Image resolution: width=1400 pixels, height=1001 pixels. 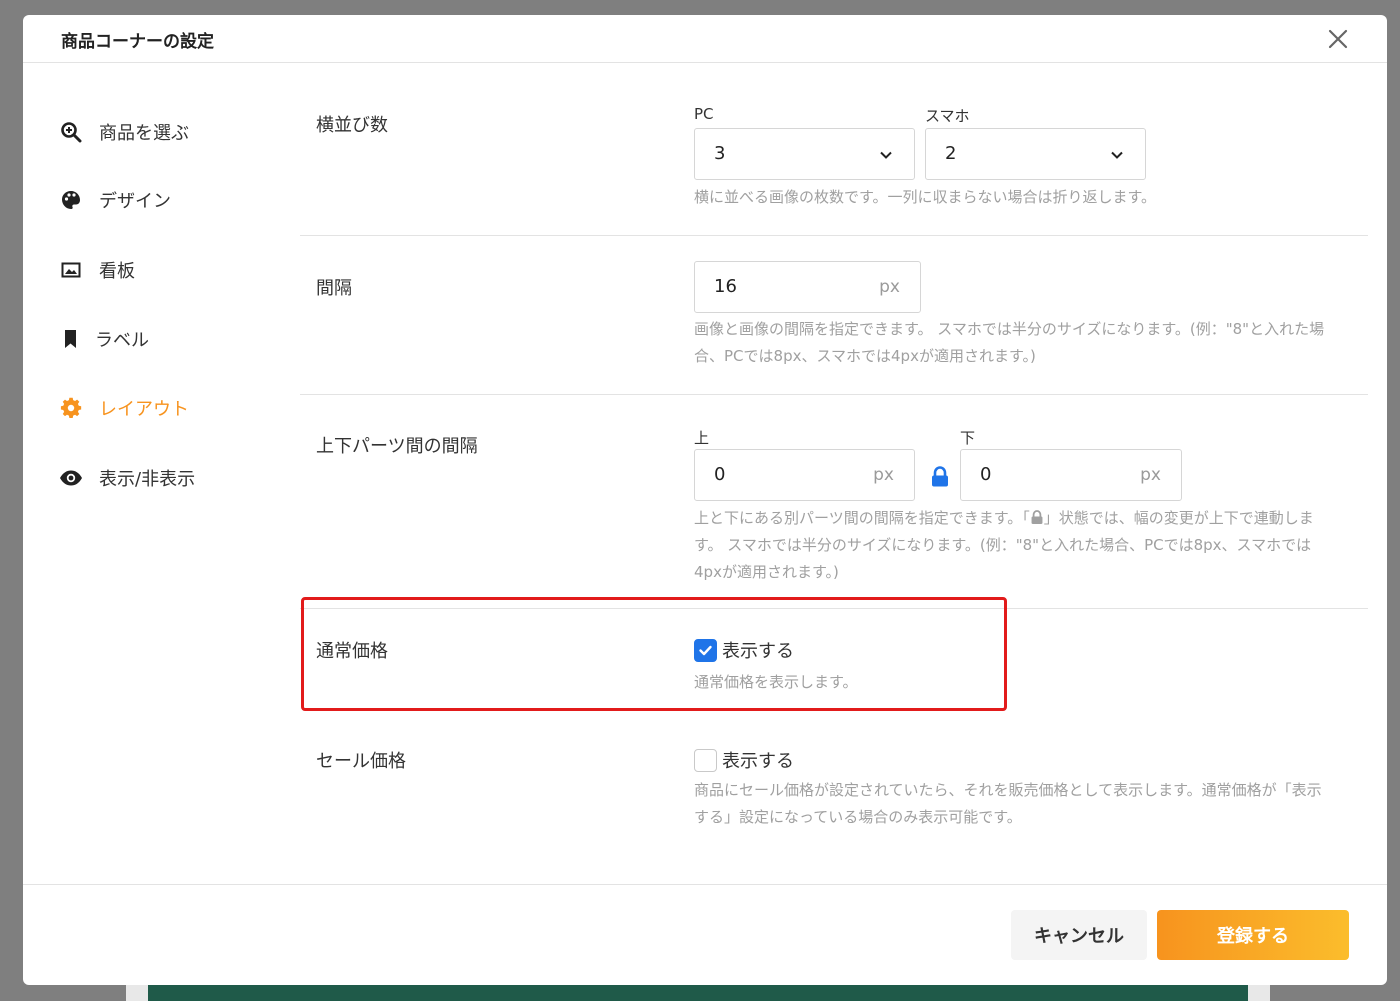 What do you see at coordinates (71, 132) in the screenshot?
I see `zoom-in-icon` at bounding box center [71, 132].